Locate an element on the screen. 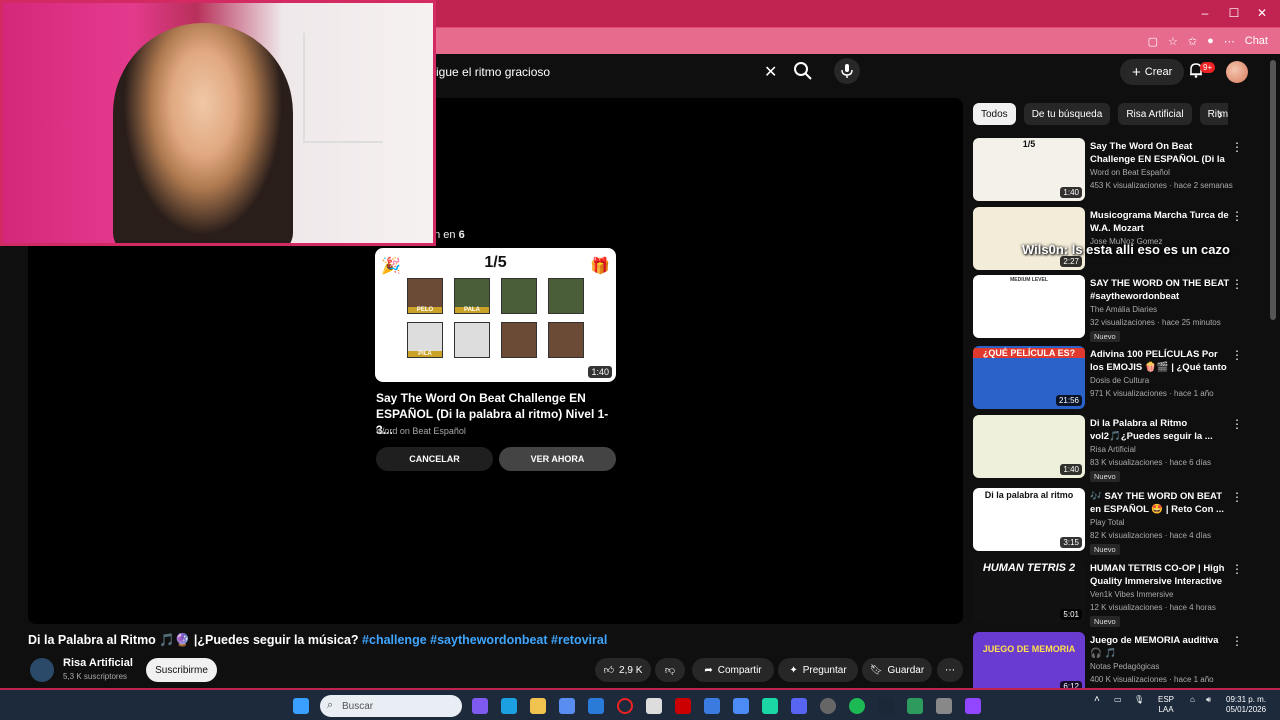 This screenshot has height=720, width=1280. channel-name: Dosis de Cultura is located at coordinates (1119, 380).